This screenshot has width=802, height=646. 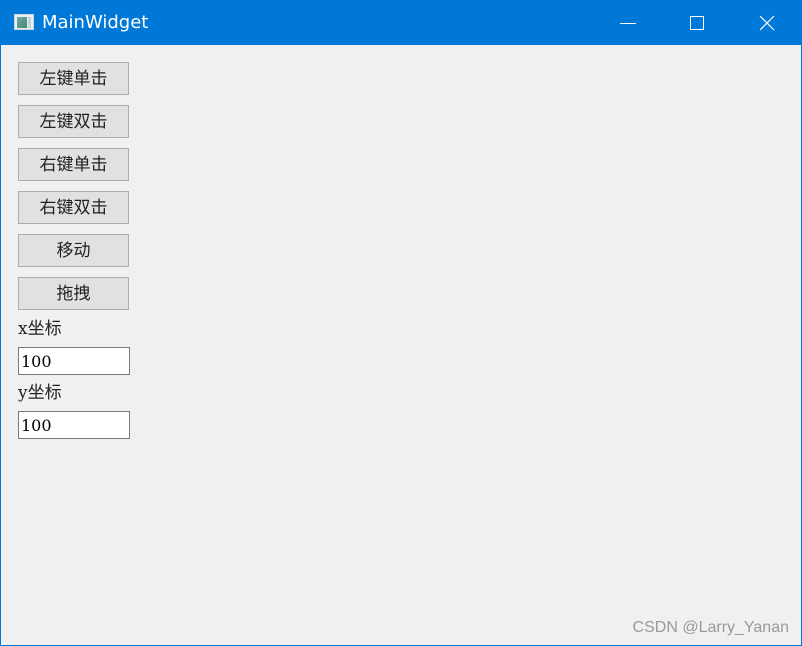 I want to click on window-title: MainWidget, so click(x=95, y=22).